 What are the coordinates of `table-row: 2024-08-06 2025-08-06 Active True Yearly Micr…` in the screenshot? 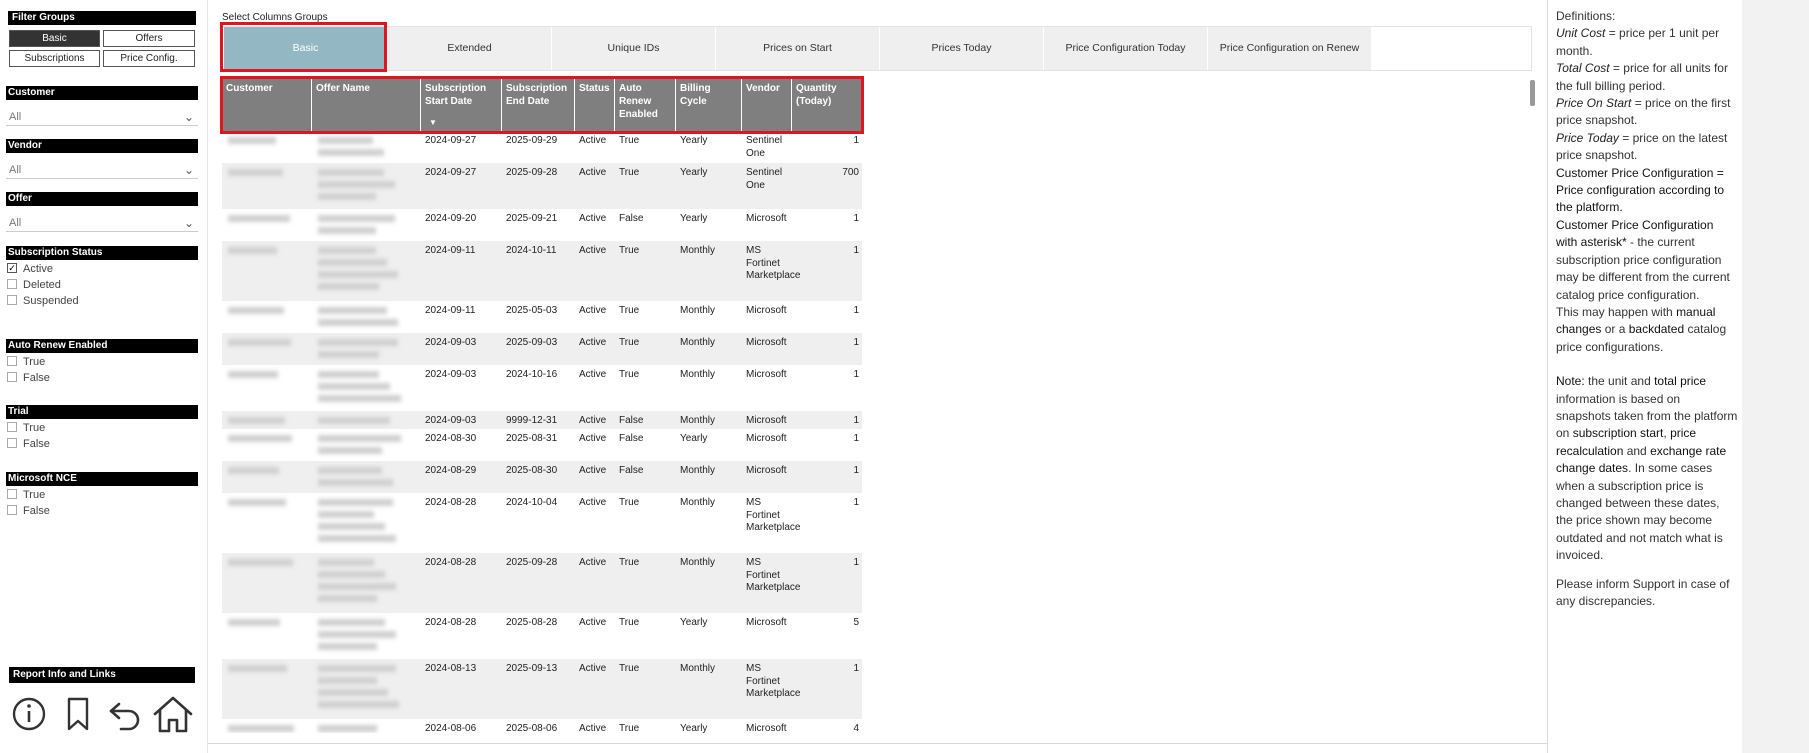 It's located at (542, 726).